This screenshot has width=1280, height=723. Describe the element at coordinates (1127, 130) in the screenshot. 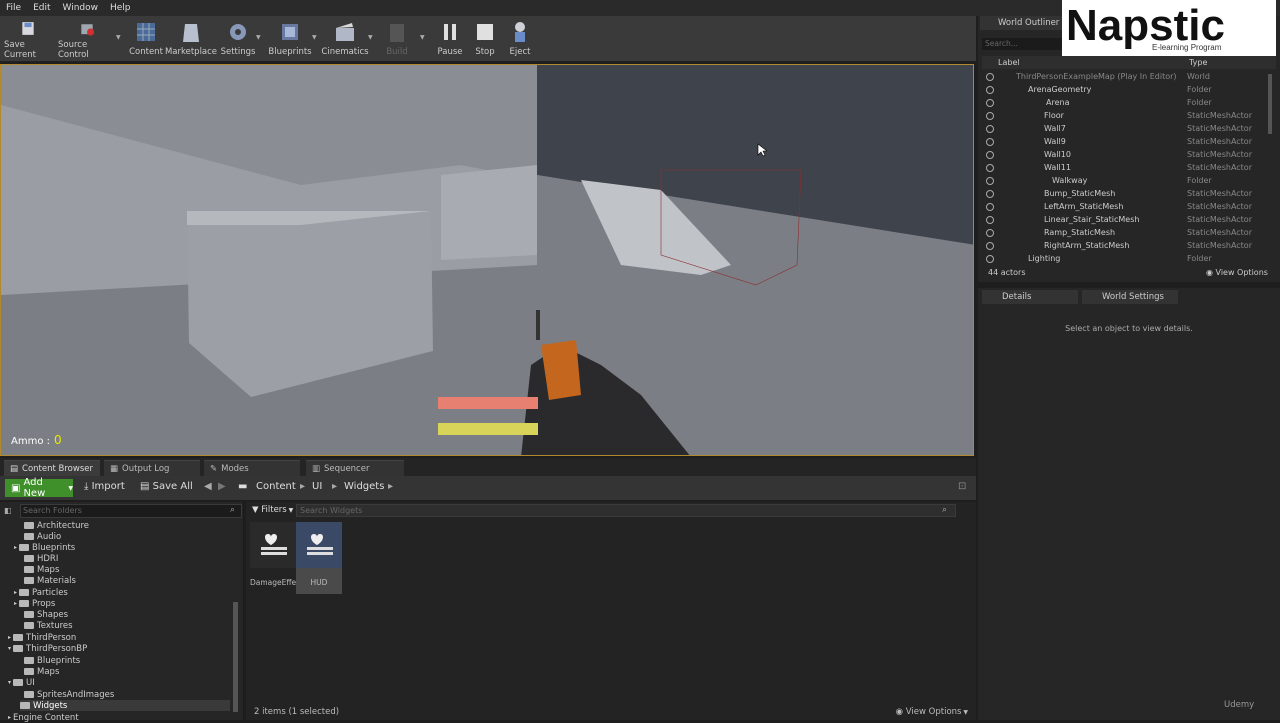

I see `outliner-row: Wall7 StaticMeshActor` at that location.